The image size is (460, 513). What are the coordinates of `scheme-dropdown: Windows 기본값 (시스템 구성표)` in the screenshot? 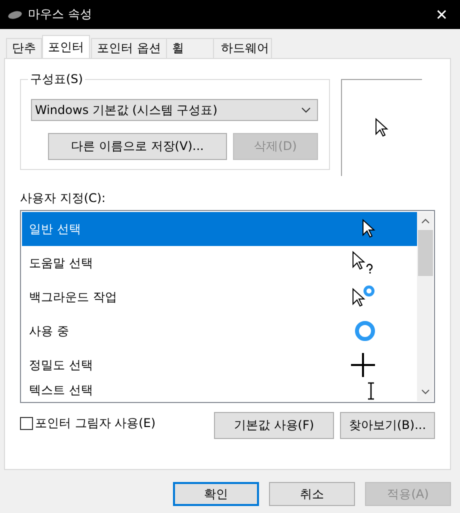 It's located at (174, 110).